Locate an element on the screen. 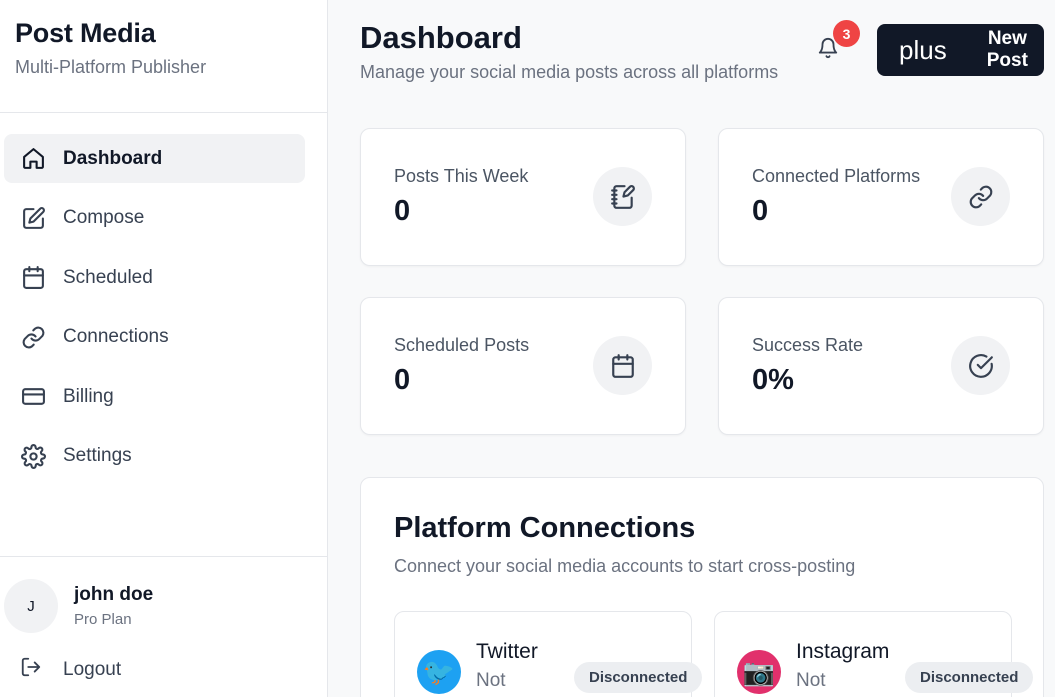 This screenshot has width=1055, height=697. stat-value: 0% is located at coordinates (773, 380).